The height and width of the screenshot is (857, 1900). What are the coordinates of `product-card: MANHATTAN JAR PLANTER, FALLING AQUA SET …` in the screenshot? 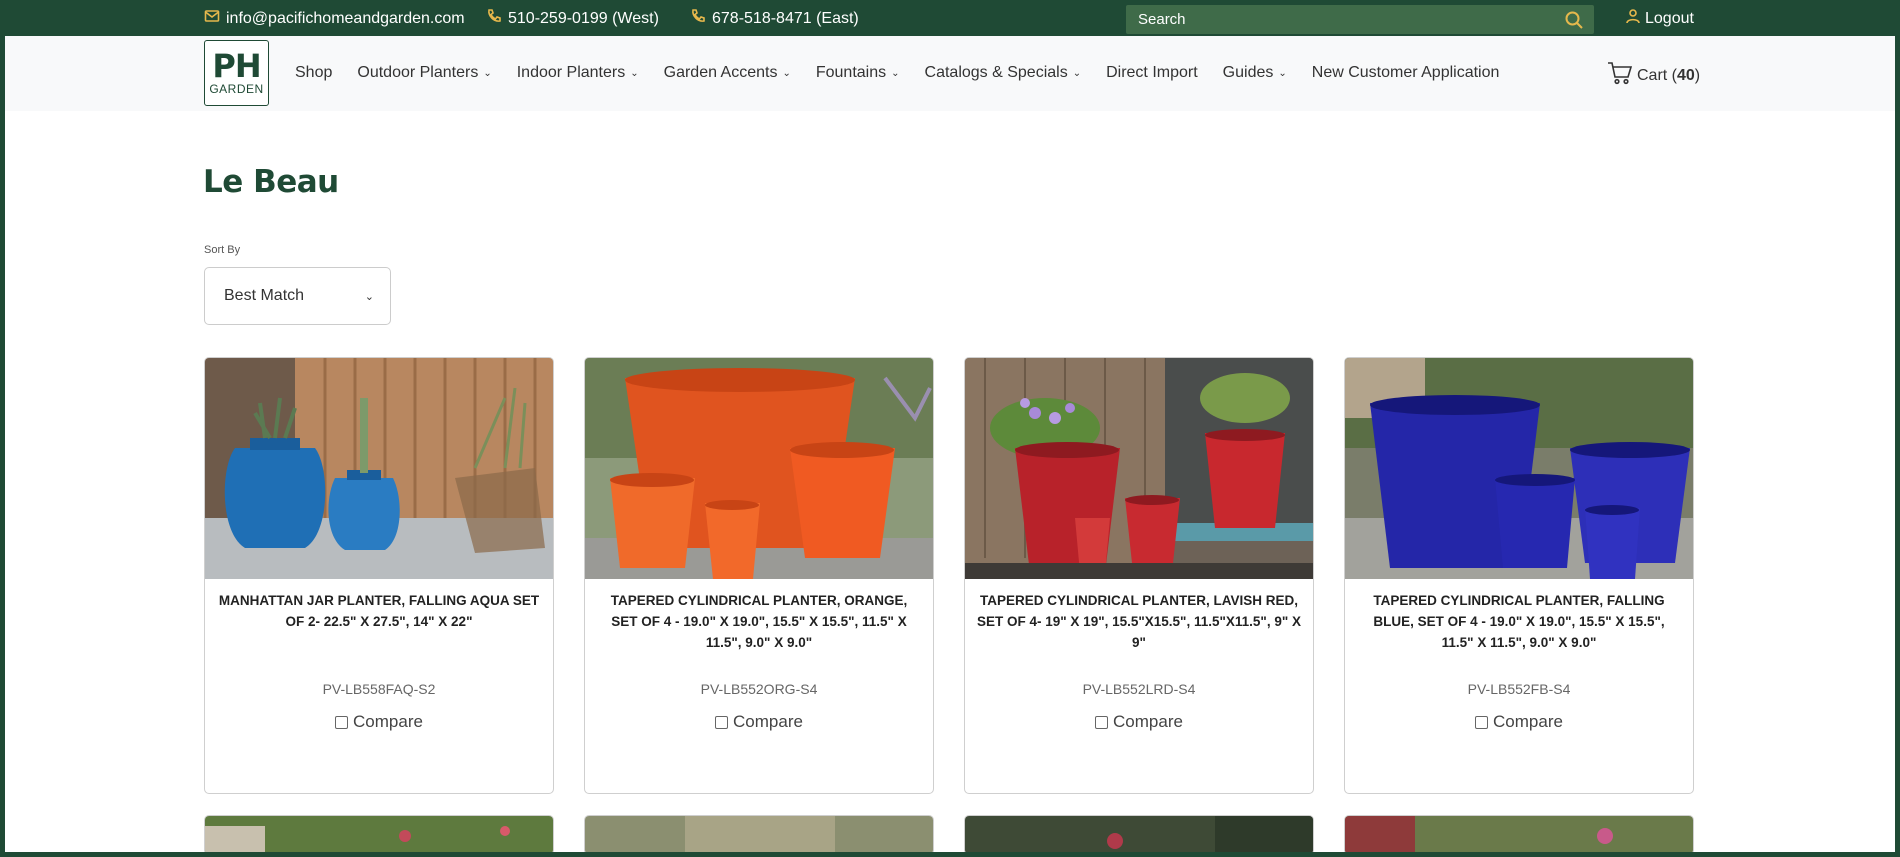 It's located at (379, 575).